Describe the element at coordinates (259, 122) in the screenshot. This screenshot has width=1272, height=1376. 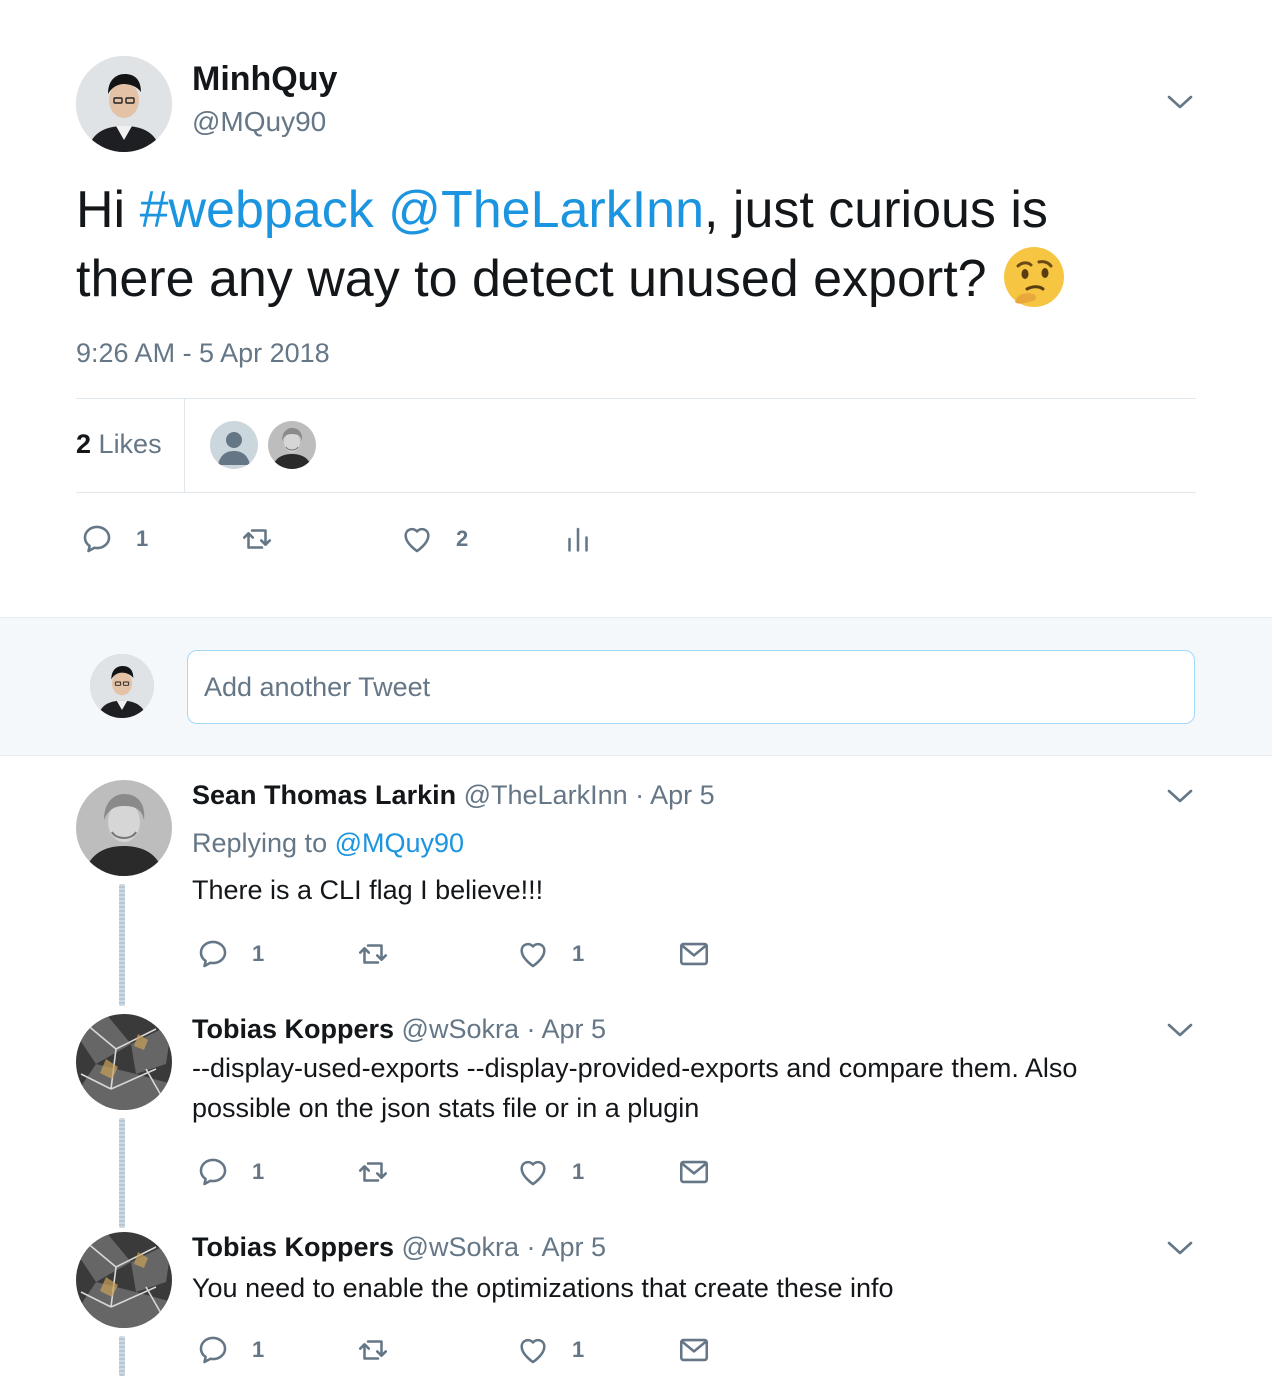
I see `author-handle: @MQuy90` at that location.